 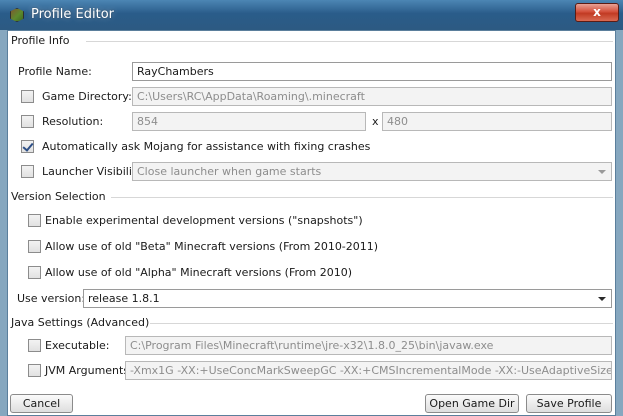 I want to click on minecraft-grass-block-icon, so click(x=17, y=15).